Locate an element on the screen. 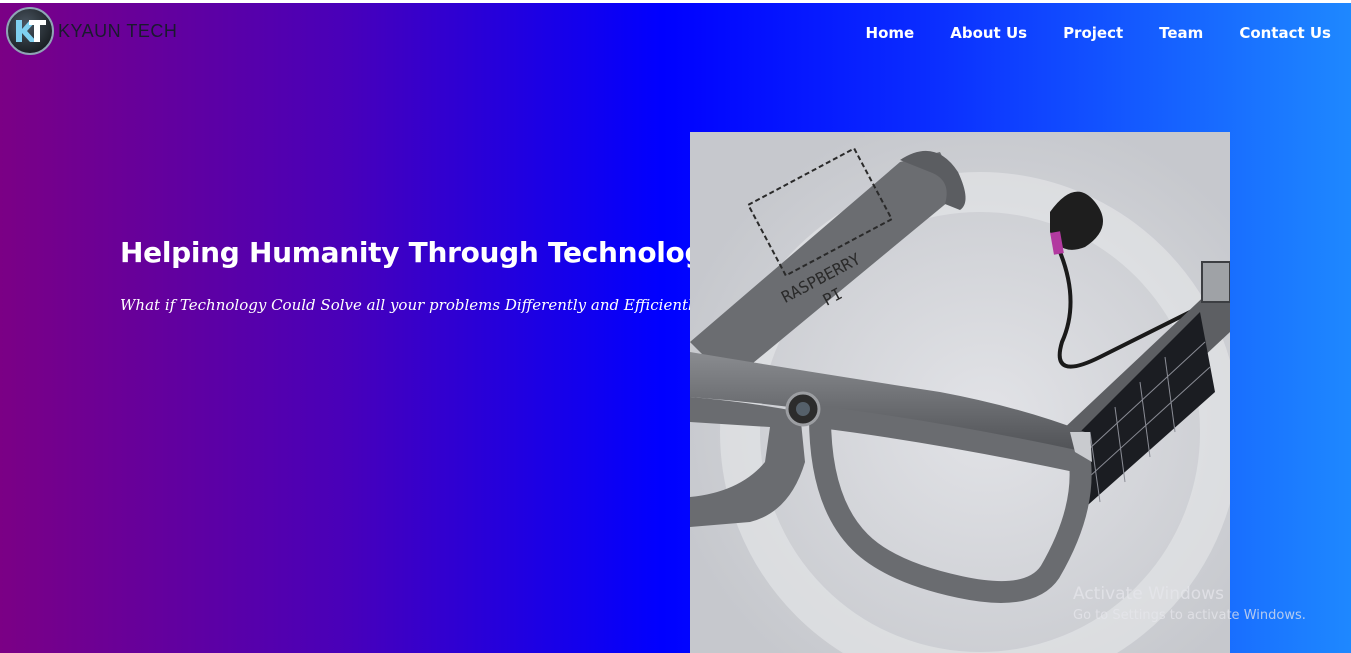 This screenshot has width=1351, height=653. brand-name: KYAUN TECH is located at coordinates (118, 30).